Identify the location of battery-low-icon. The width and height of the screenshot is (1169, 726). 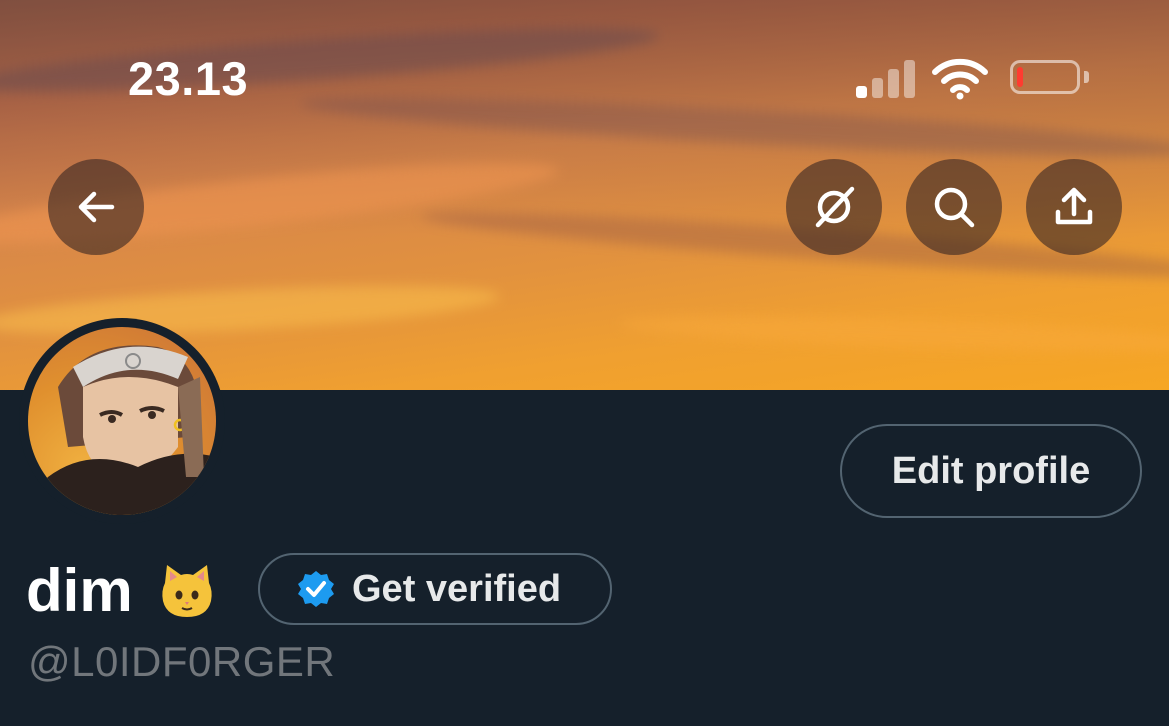
(1045, 77).